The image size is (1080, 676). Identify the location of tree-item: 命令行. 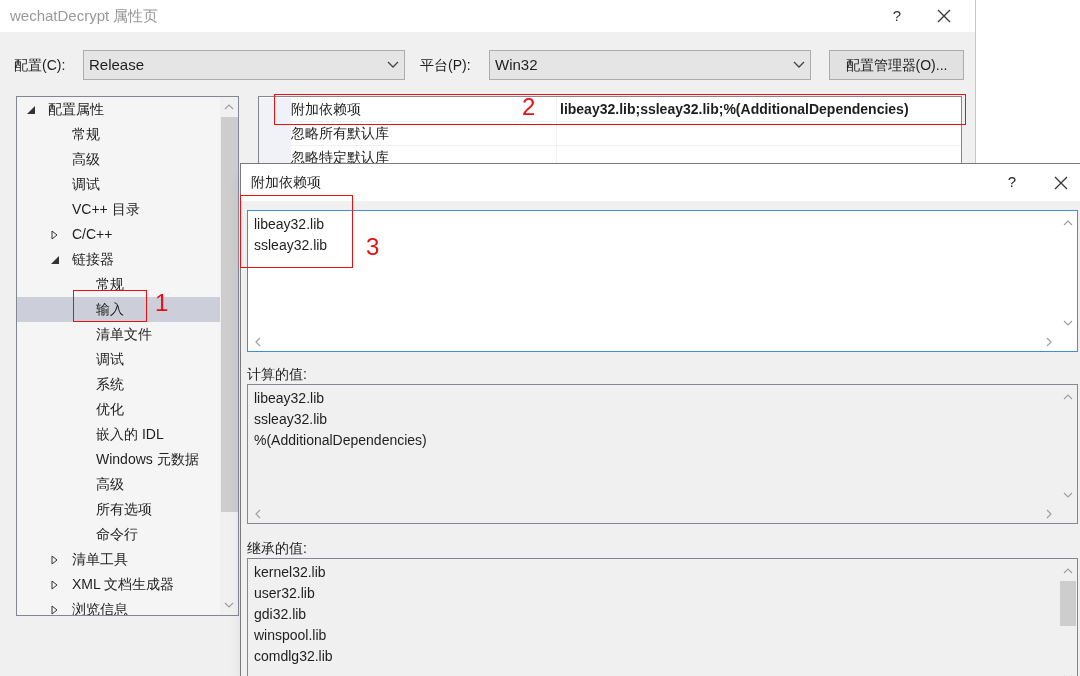
(106, 534).